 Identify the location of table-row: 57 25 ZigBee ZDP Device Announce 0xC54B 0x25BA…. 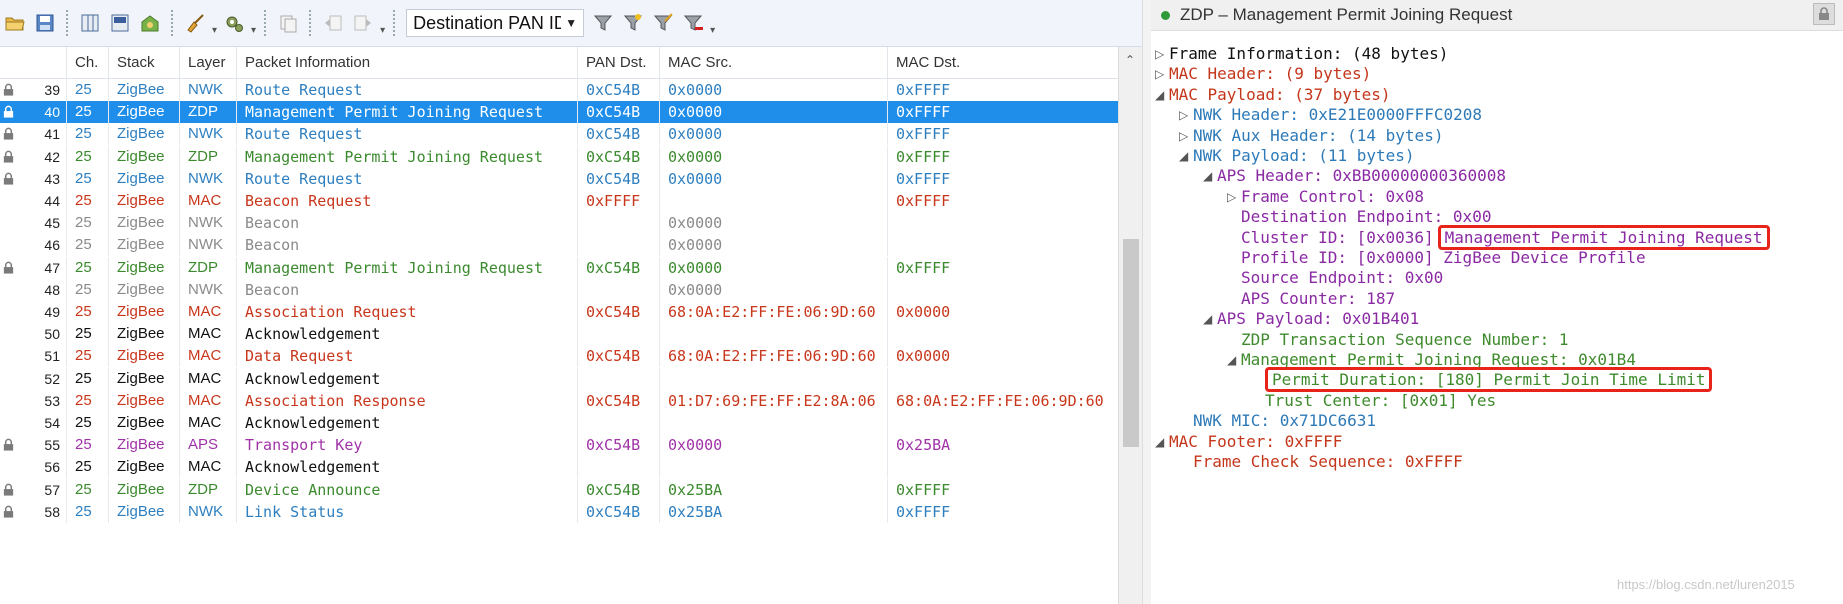
(559, 489).